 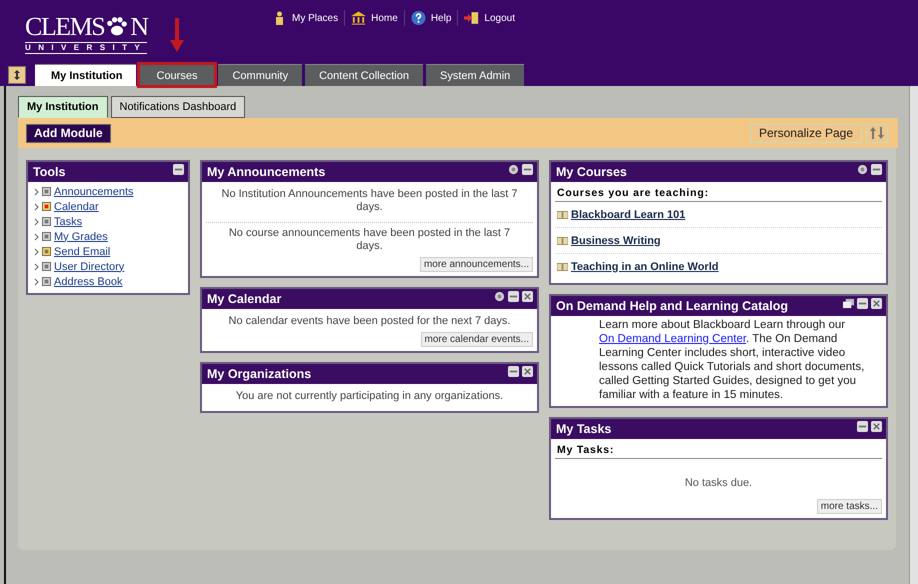 What do you see at coordinates (305, 18) in the screenshot?
I see `top-nav-link: My Places` at bounding box center [305, 18].